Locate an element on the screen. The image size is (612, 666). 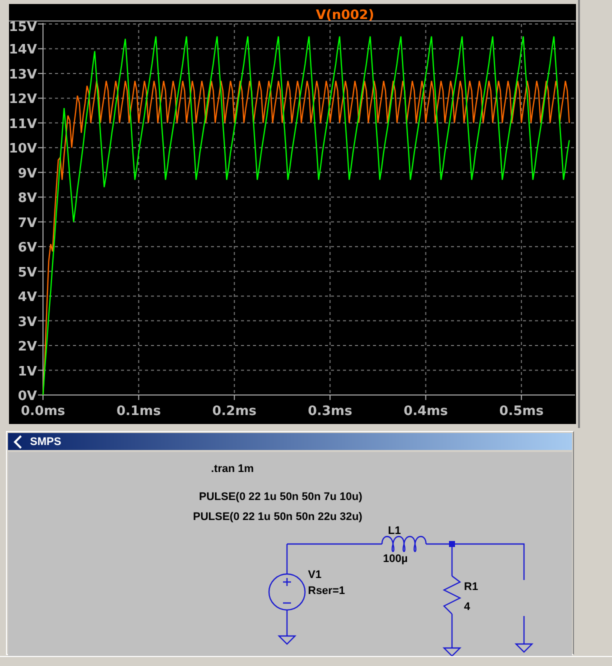
y-tick-label: 10V is located at coordinates (22, 149).